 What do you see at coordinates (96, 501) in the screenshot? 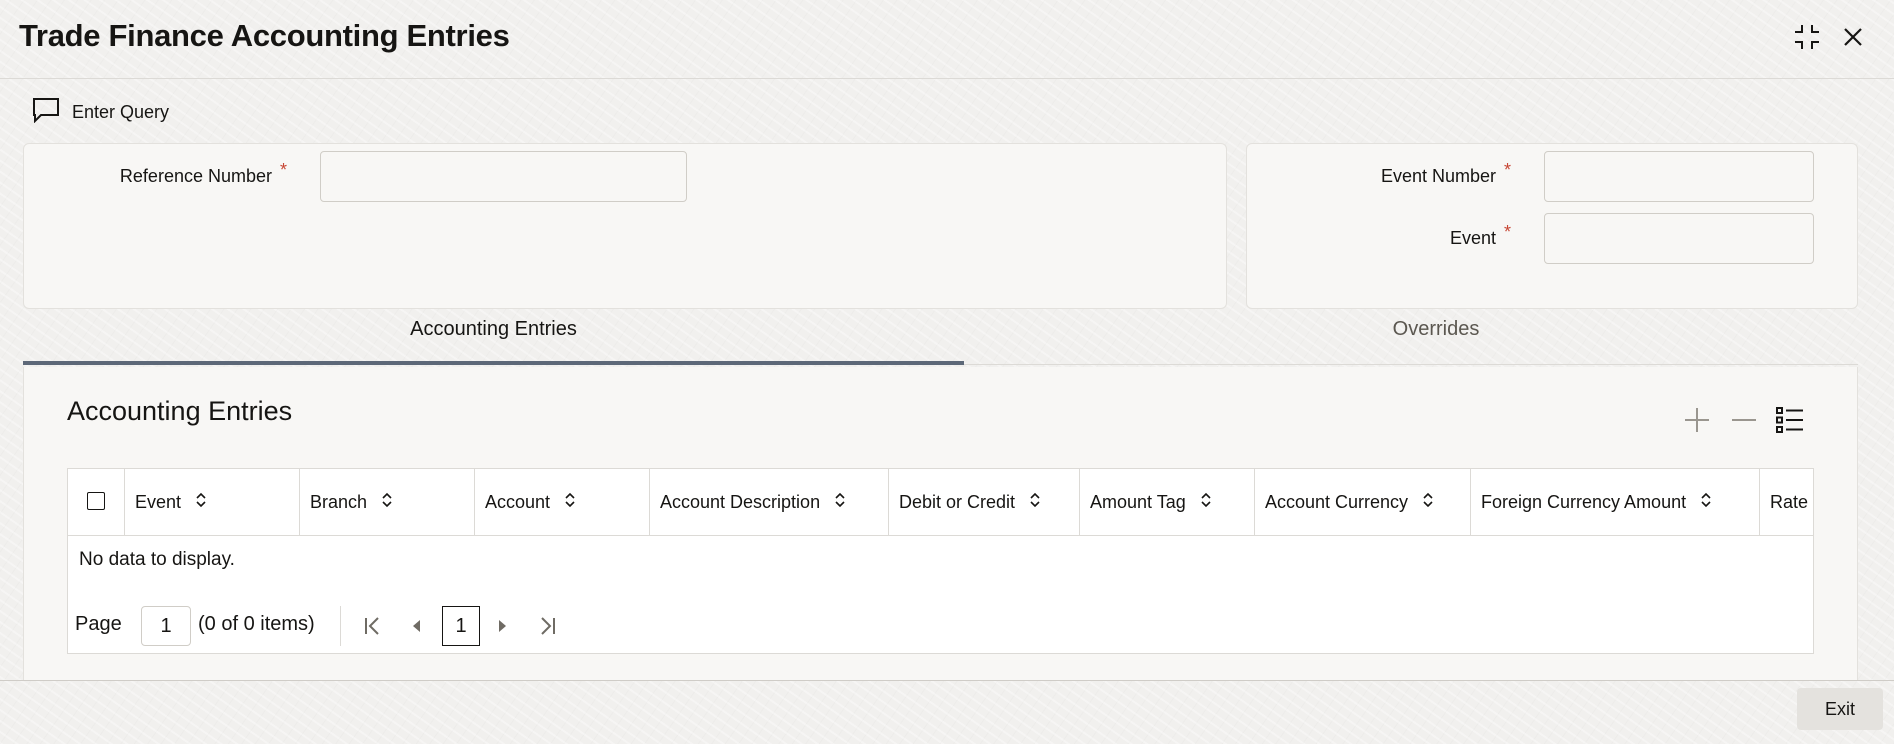
I see `select-all-checkbox` at bounding box center [96, 501].